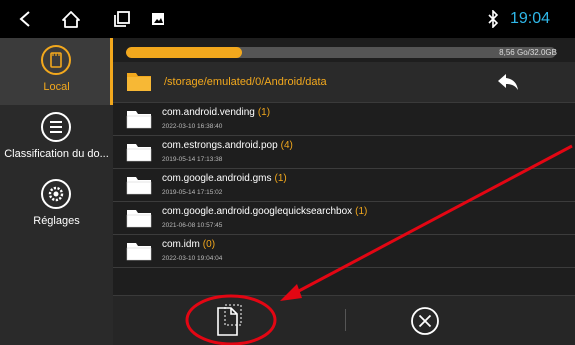  I want to click on item-count: (0), so click(209, 244).